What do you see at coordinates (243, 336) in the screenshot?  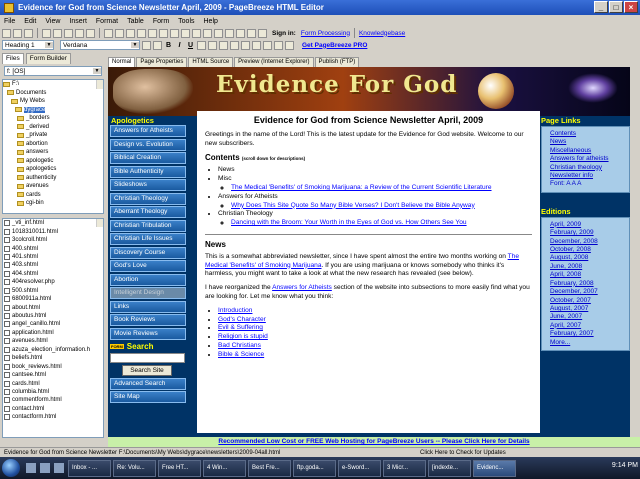 I see `subsection-link: Religion is stupid` at bounding box center [243, 336].